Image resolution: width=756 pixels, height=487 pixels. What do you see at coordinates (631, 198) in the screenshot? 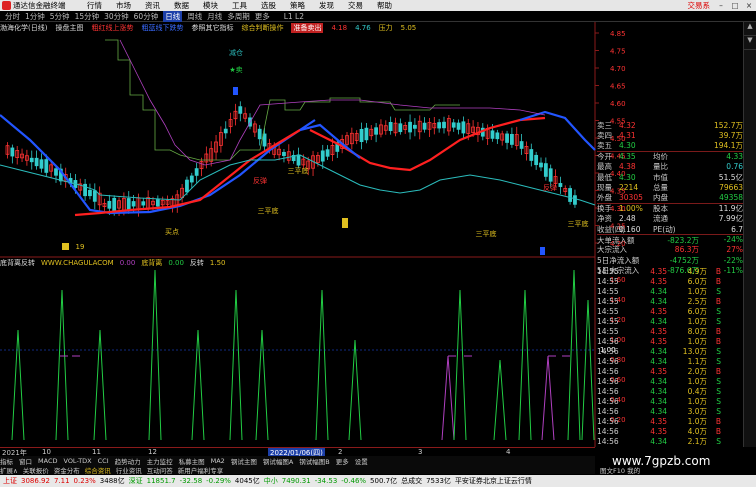
I see `quote-cell: 30305` at bounding box center [631, 198].